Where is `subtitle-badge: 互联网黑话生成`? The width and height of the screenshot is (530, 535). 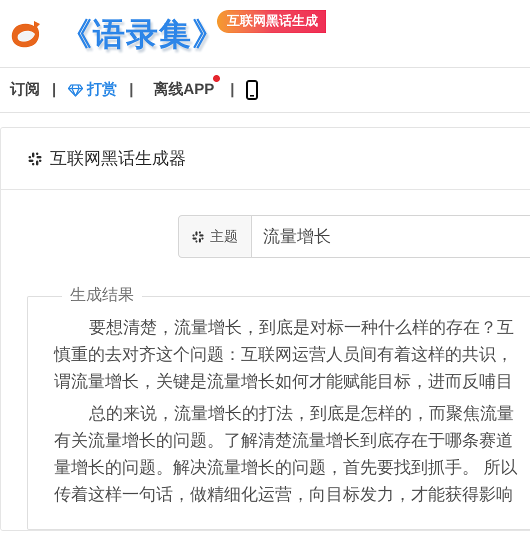 subtitle-badge: 互联网黑话生成 is located at coordinates (271, 21).